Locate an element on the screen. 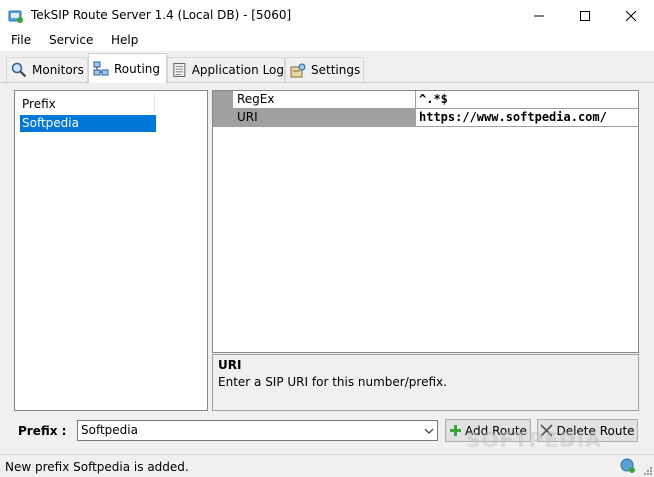  minimize-button is located at coordinates (539, 15).